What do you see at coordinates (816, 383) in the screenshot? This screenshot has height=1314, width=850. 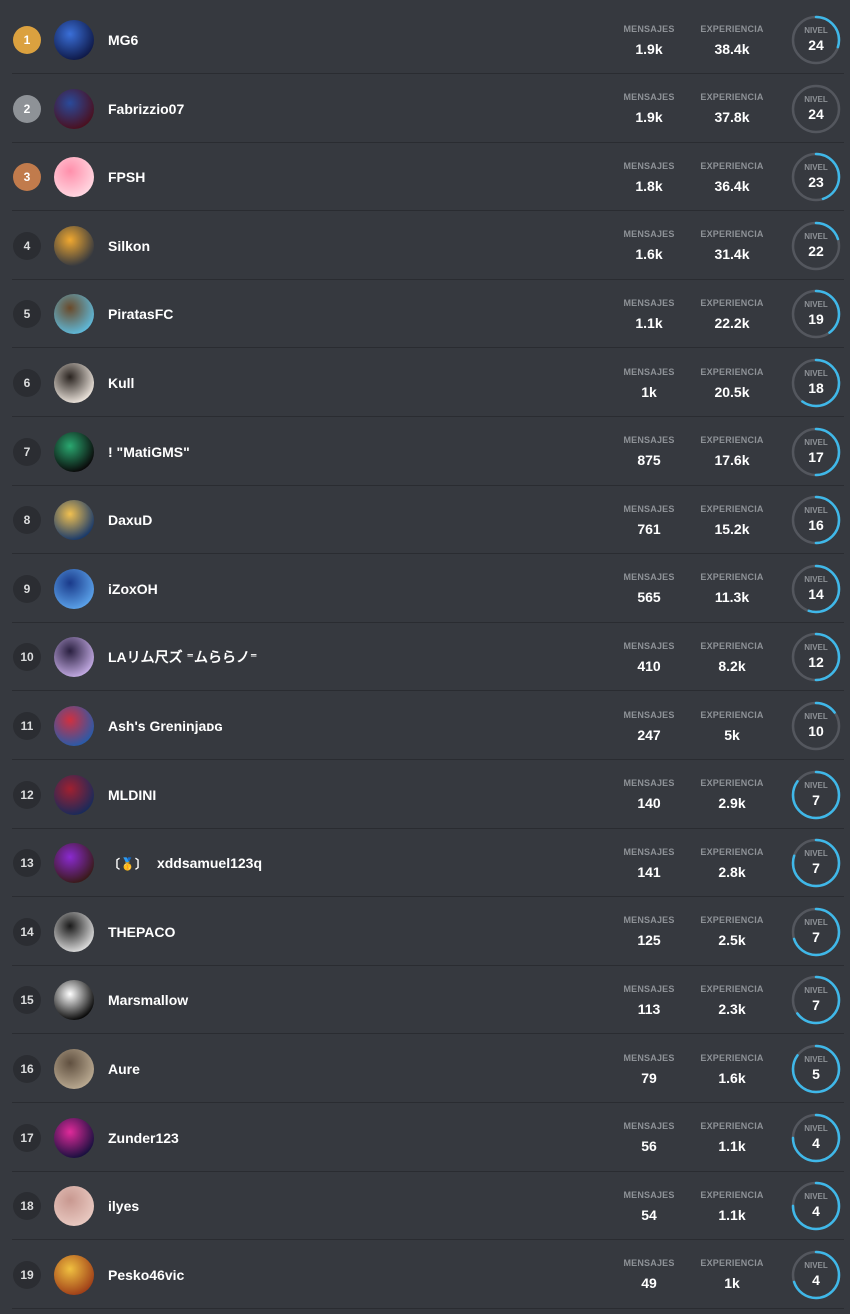 I see `level-ring: NIVEL 18` at bounding box center [816, 383].